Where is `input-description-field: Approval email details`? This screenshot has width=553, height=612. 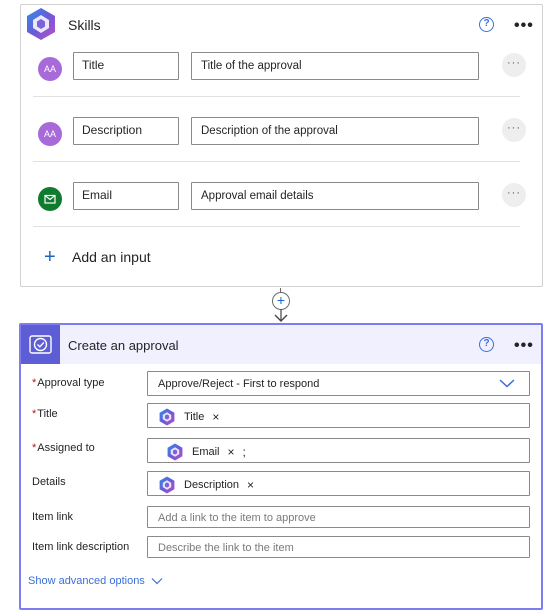 input-description-field: Approval email details is located at coordinates (335, 196).